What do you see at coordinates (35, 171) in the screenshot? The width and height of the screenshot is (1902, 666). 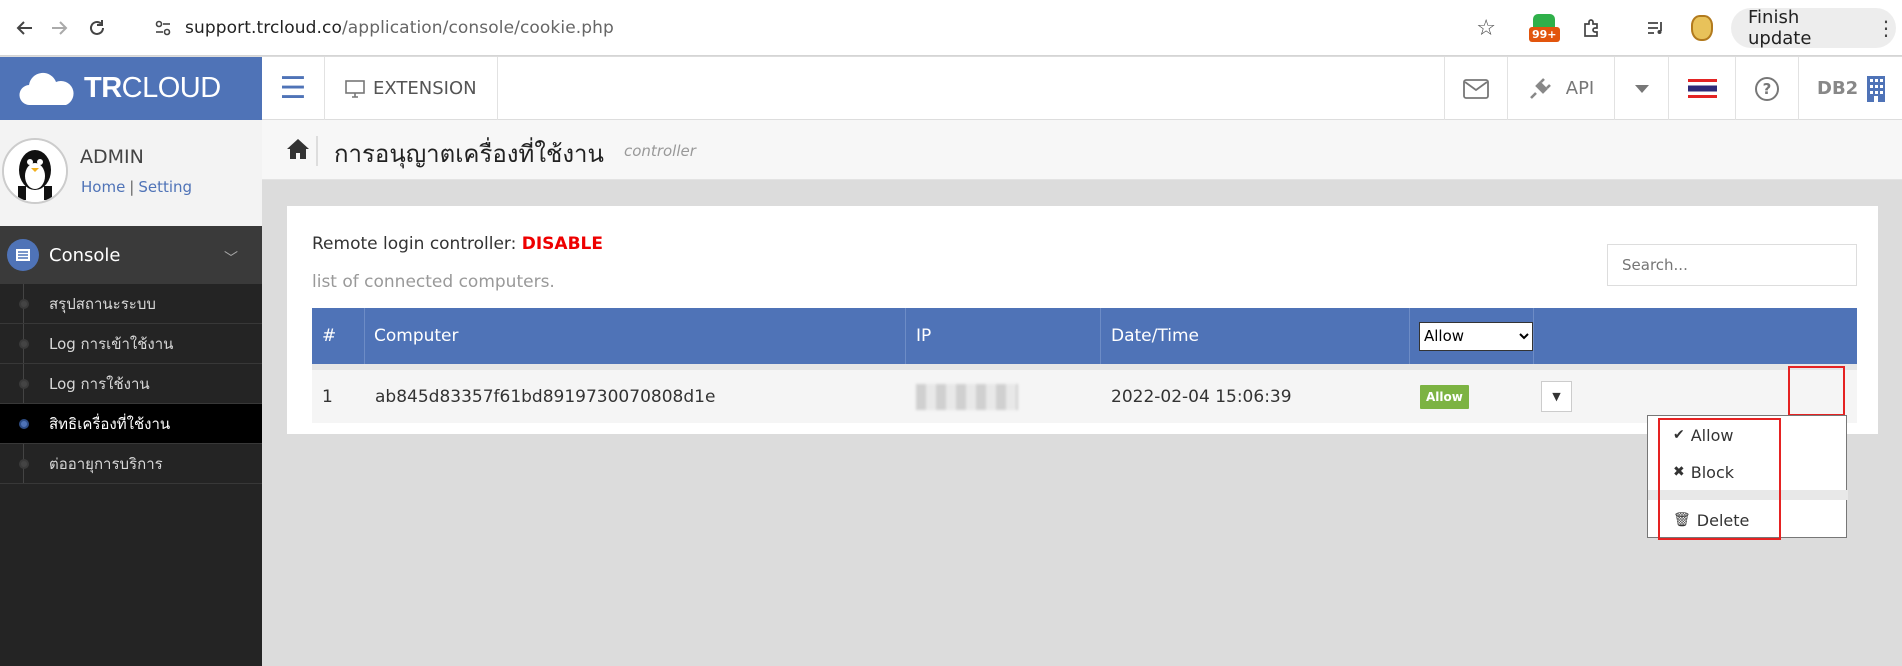 I see `avatar` at bounding box center [35, 171].